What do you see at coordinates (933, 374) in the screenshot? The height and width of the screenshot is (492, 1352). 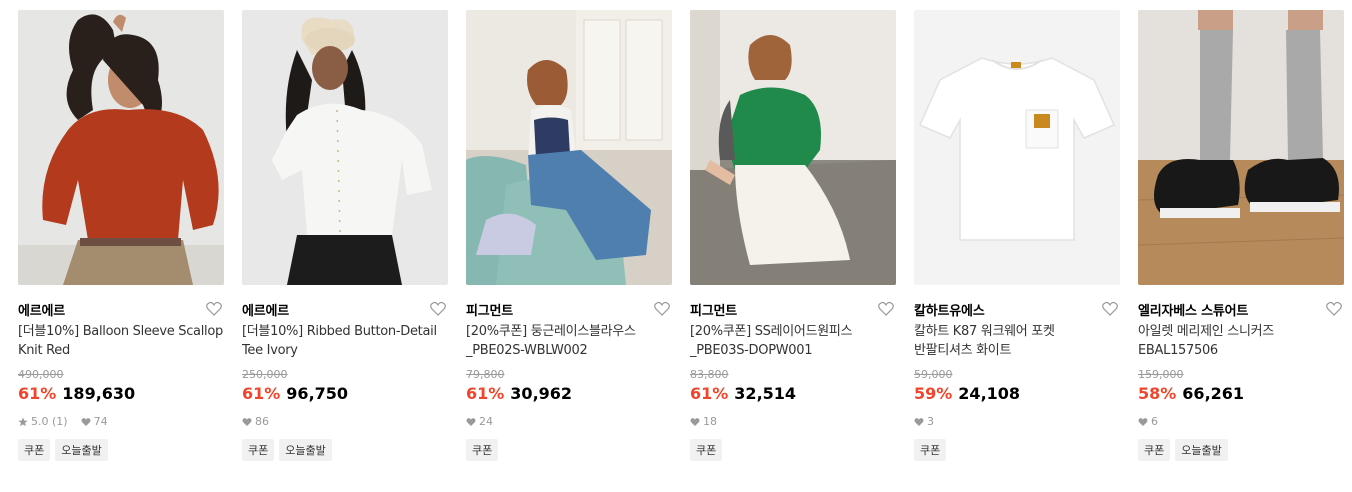 I see `original-price: 59,000` at bounding box center [933, 374].